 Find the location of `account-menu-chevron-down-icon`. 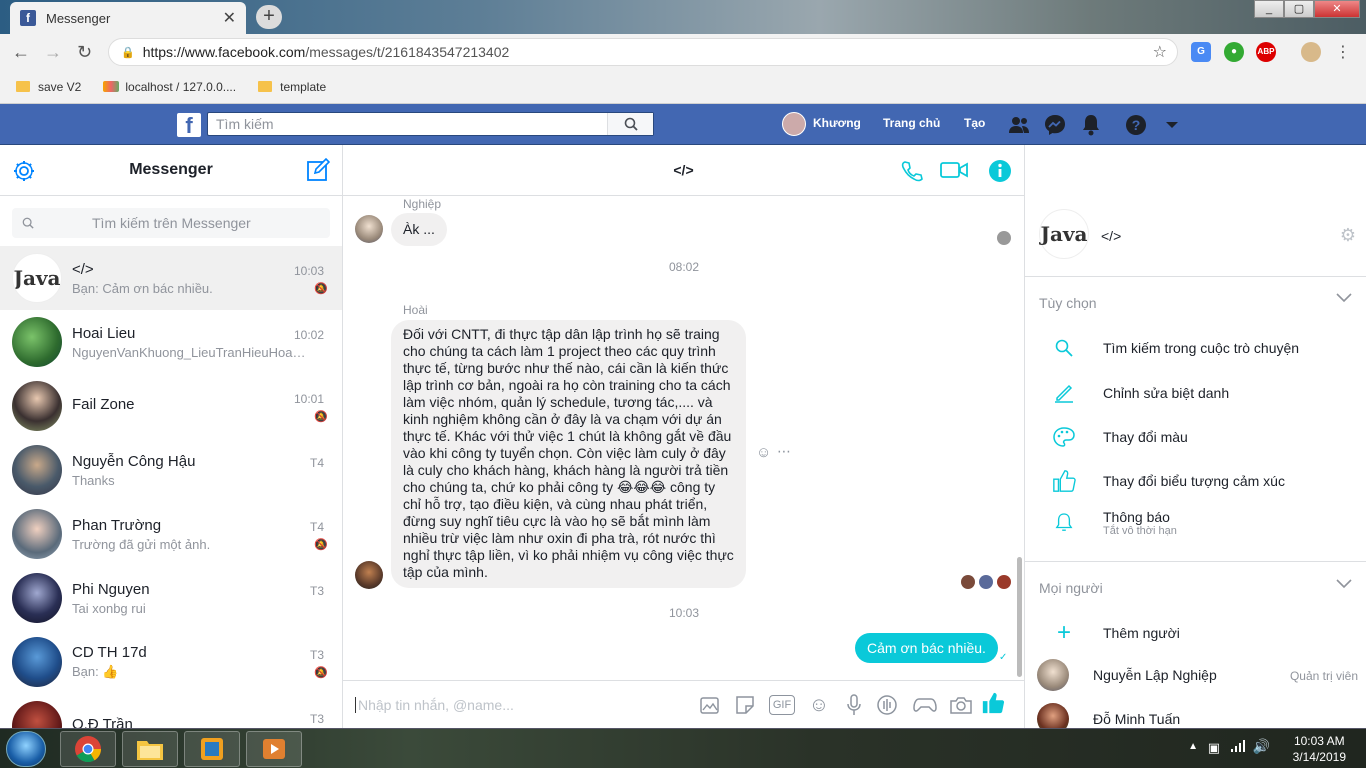

account-menu-chevron-down-icon is located at coordinates (1172, 125).